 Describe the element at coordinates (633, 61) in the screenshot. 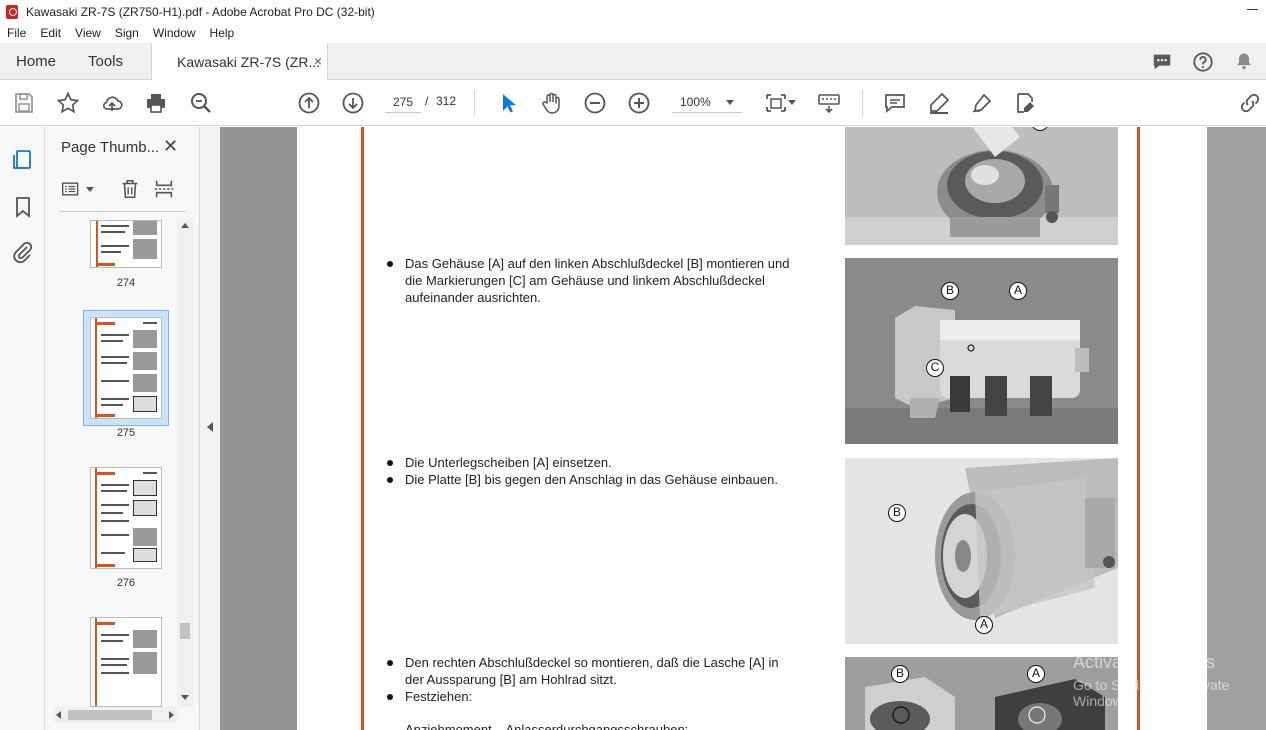

I see `tab-bar: Home Tools Kawasaki ZR-7S (ZR... ×` at that location.